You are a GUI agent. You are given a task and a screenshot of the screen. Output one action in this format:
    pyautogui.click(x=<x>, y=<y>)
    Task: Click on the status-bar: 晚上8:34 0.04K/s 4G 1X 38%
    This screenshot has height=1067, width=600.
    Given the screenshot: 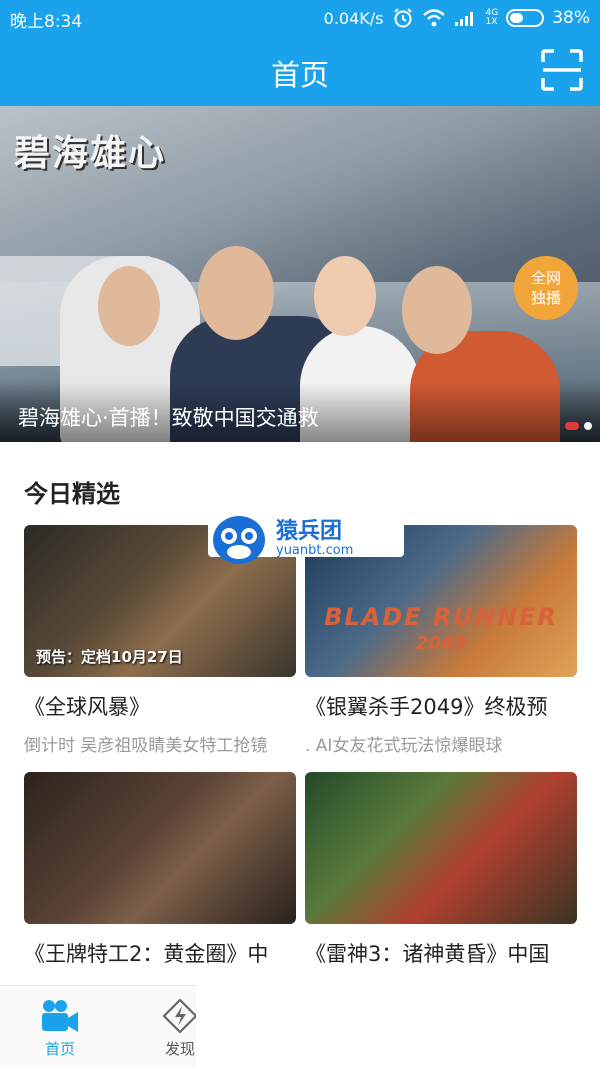 What is the action you would take?
    pyautogui.click(x=300, y=17)
    